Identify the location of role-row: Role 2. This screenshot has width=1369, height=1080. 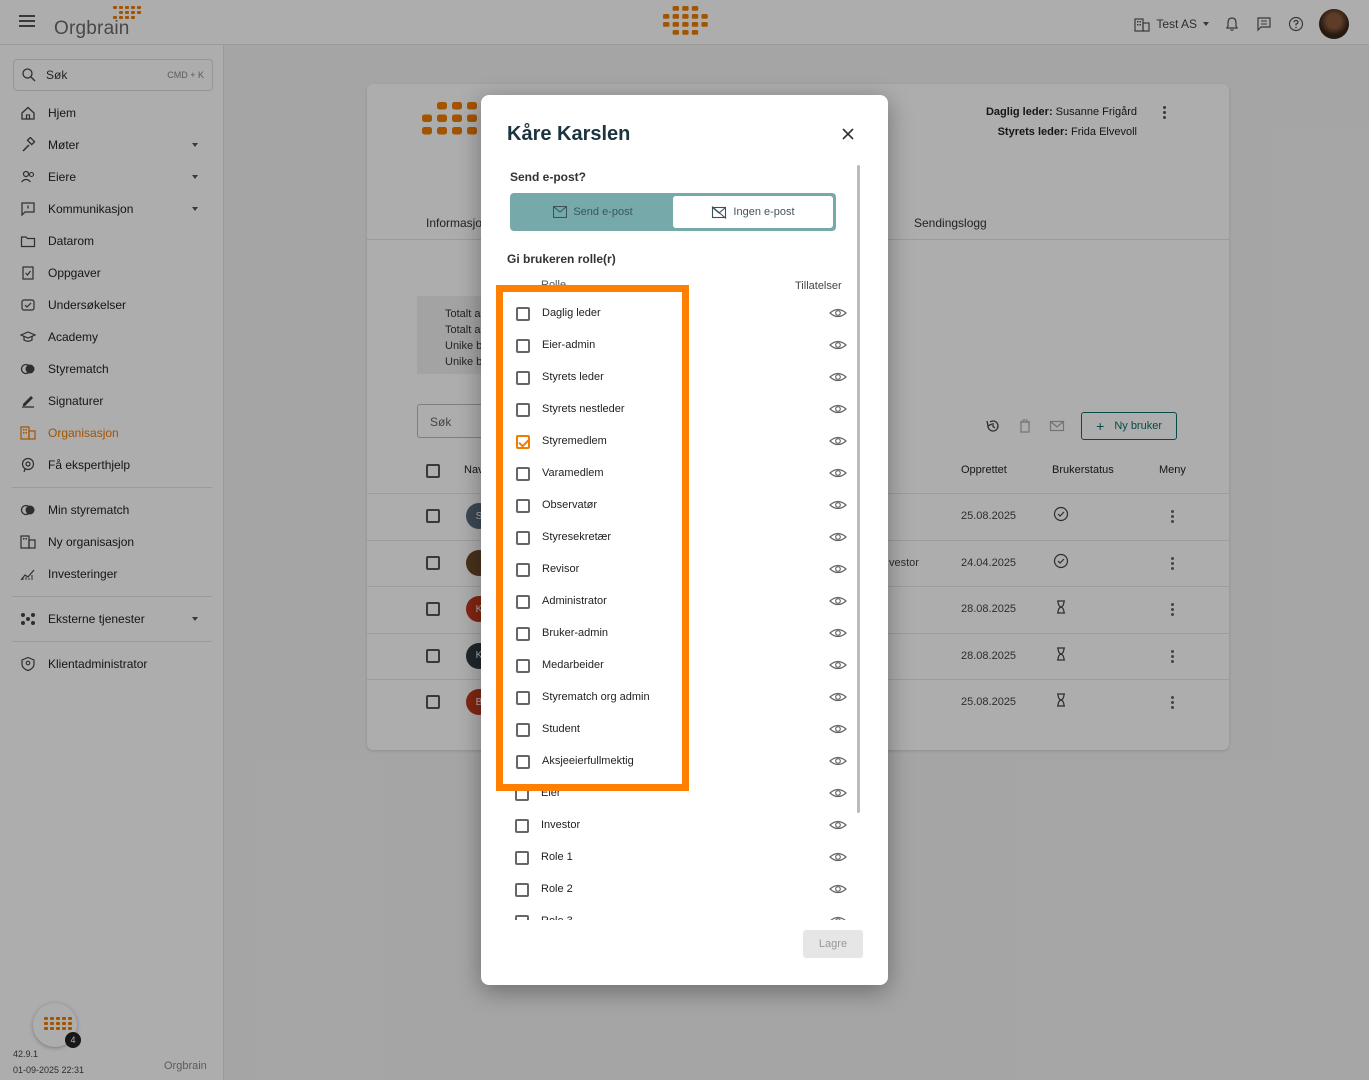
(684, 890).